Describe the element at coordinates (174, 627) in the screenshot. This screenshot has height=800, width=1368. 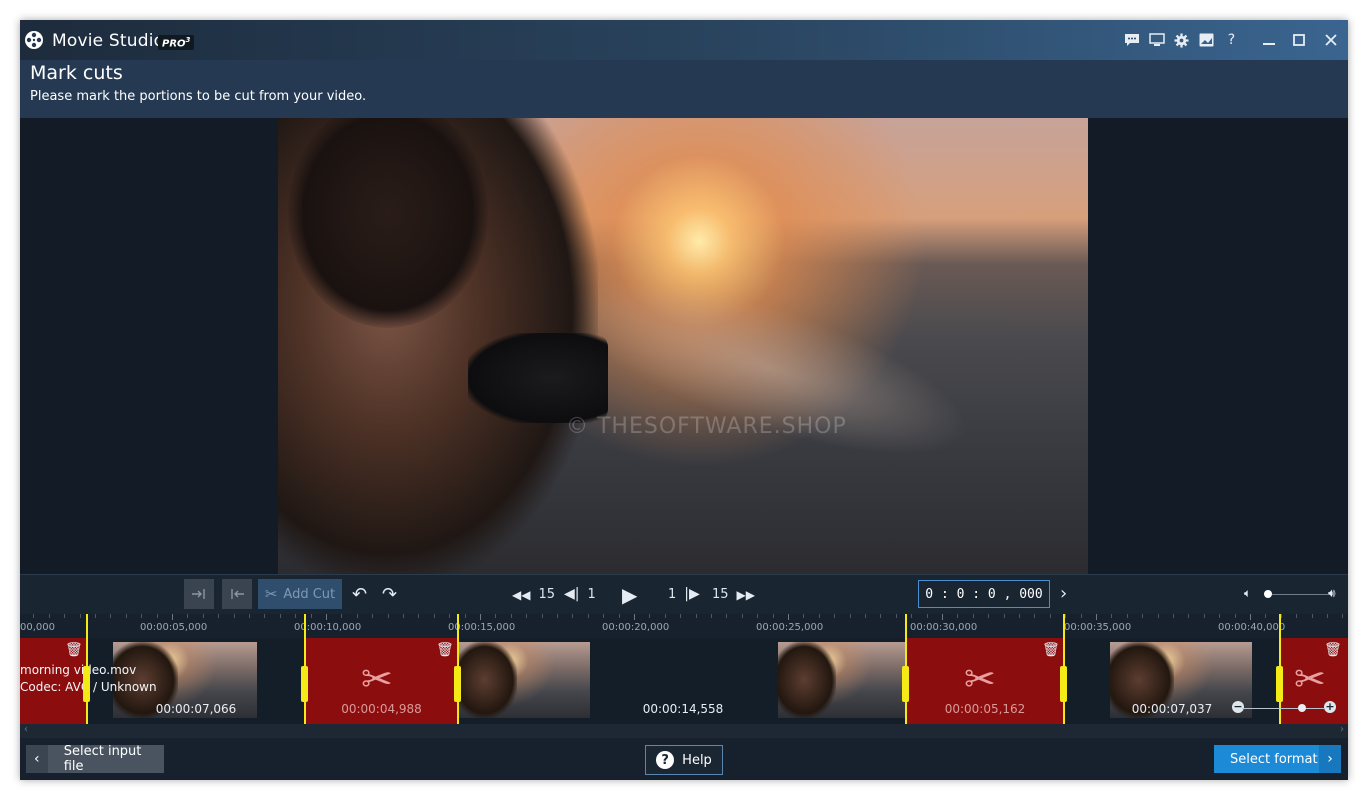
I see `ruler-label: 00:00:05,000` at that location.